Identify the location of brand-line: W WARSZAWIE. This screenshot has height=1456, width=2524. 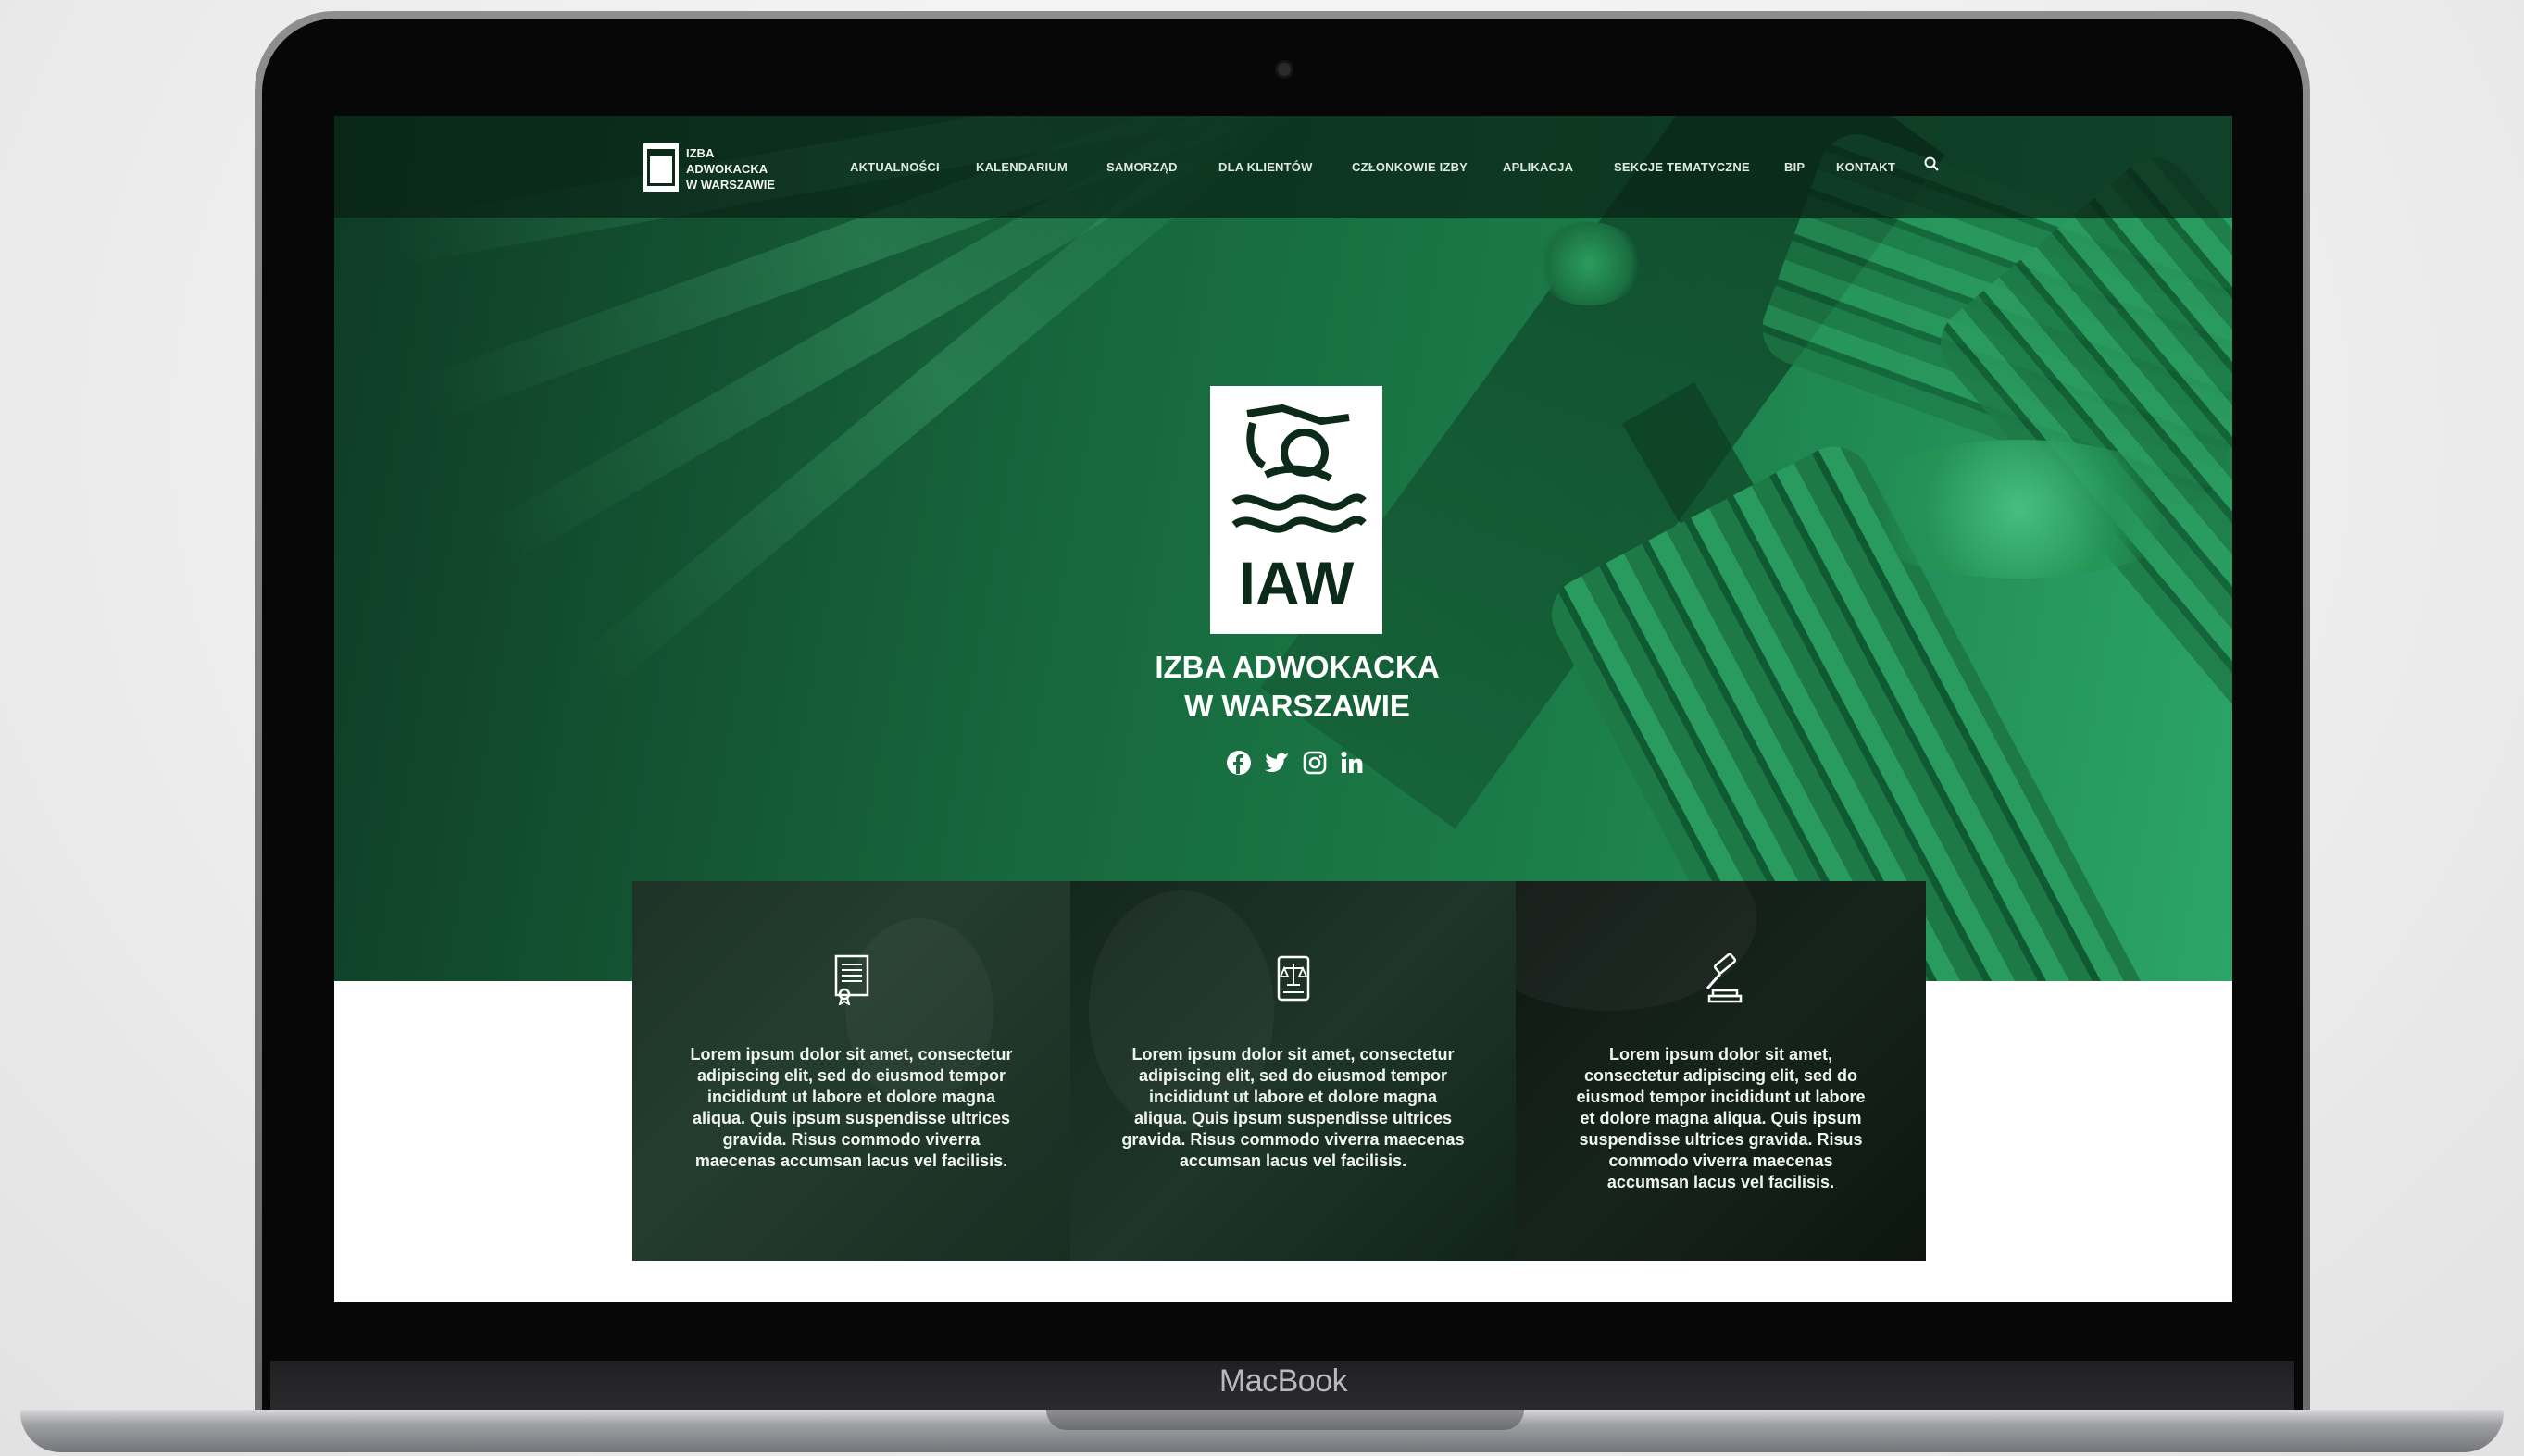
(731, 185).